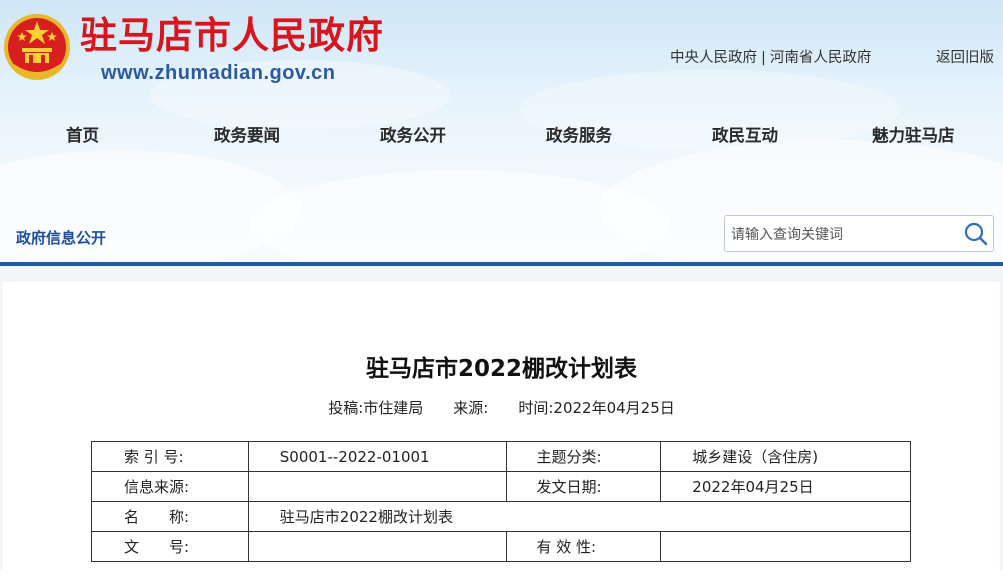 This screenshot has height=582, width=1003. I want to click on old-version-link: 返回旧版, so click(965, 56).